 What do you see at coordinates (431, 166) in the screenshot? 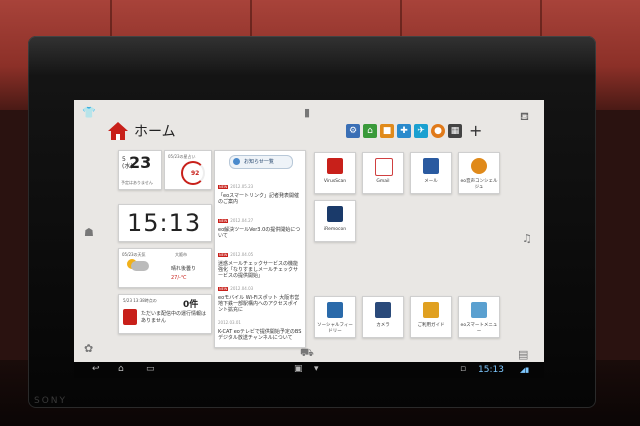
I see `envelope-icon` at bounding box center [431, 166].